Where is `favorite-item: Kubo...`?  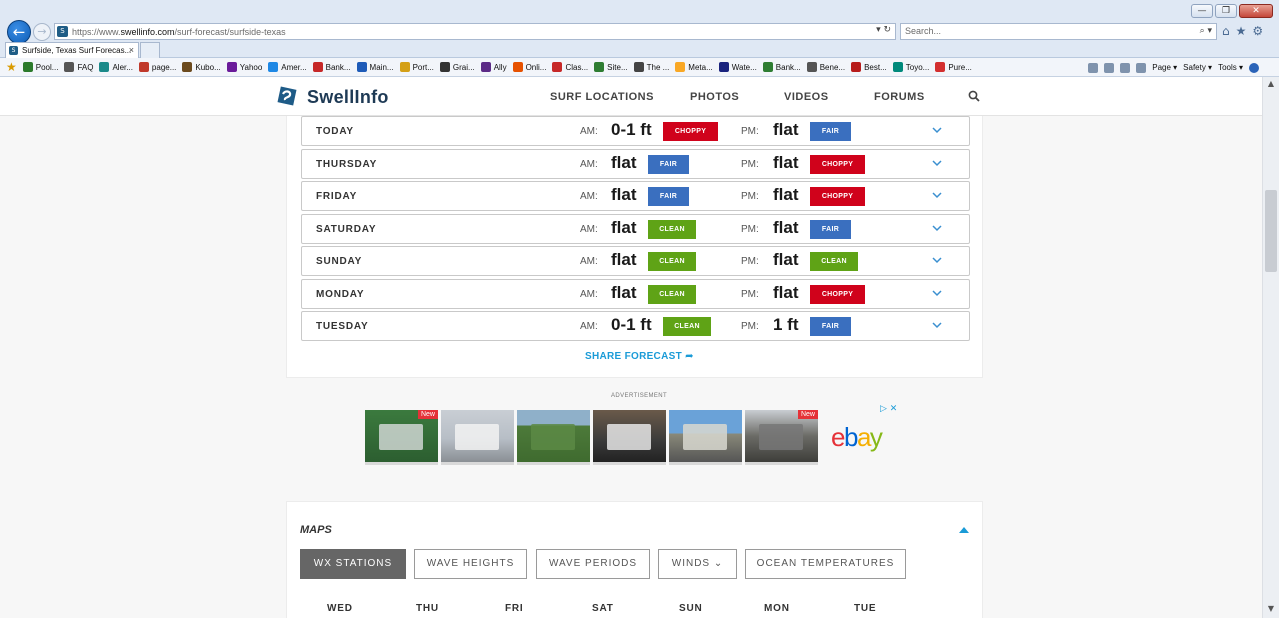
favorite-item: Kubo... is located at coordinates (201, 67).